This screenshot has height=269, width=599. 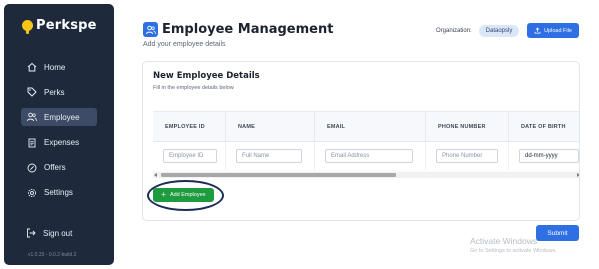 I want to click on logout-icon, so click(x=31, y=233).